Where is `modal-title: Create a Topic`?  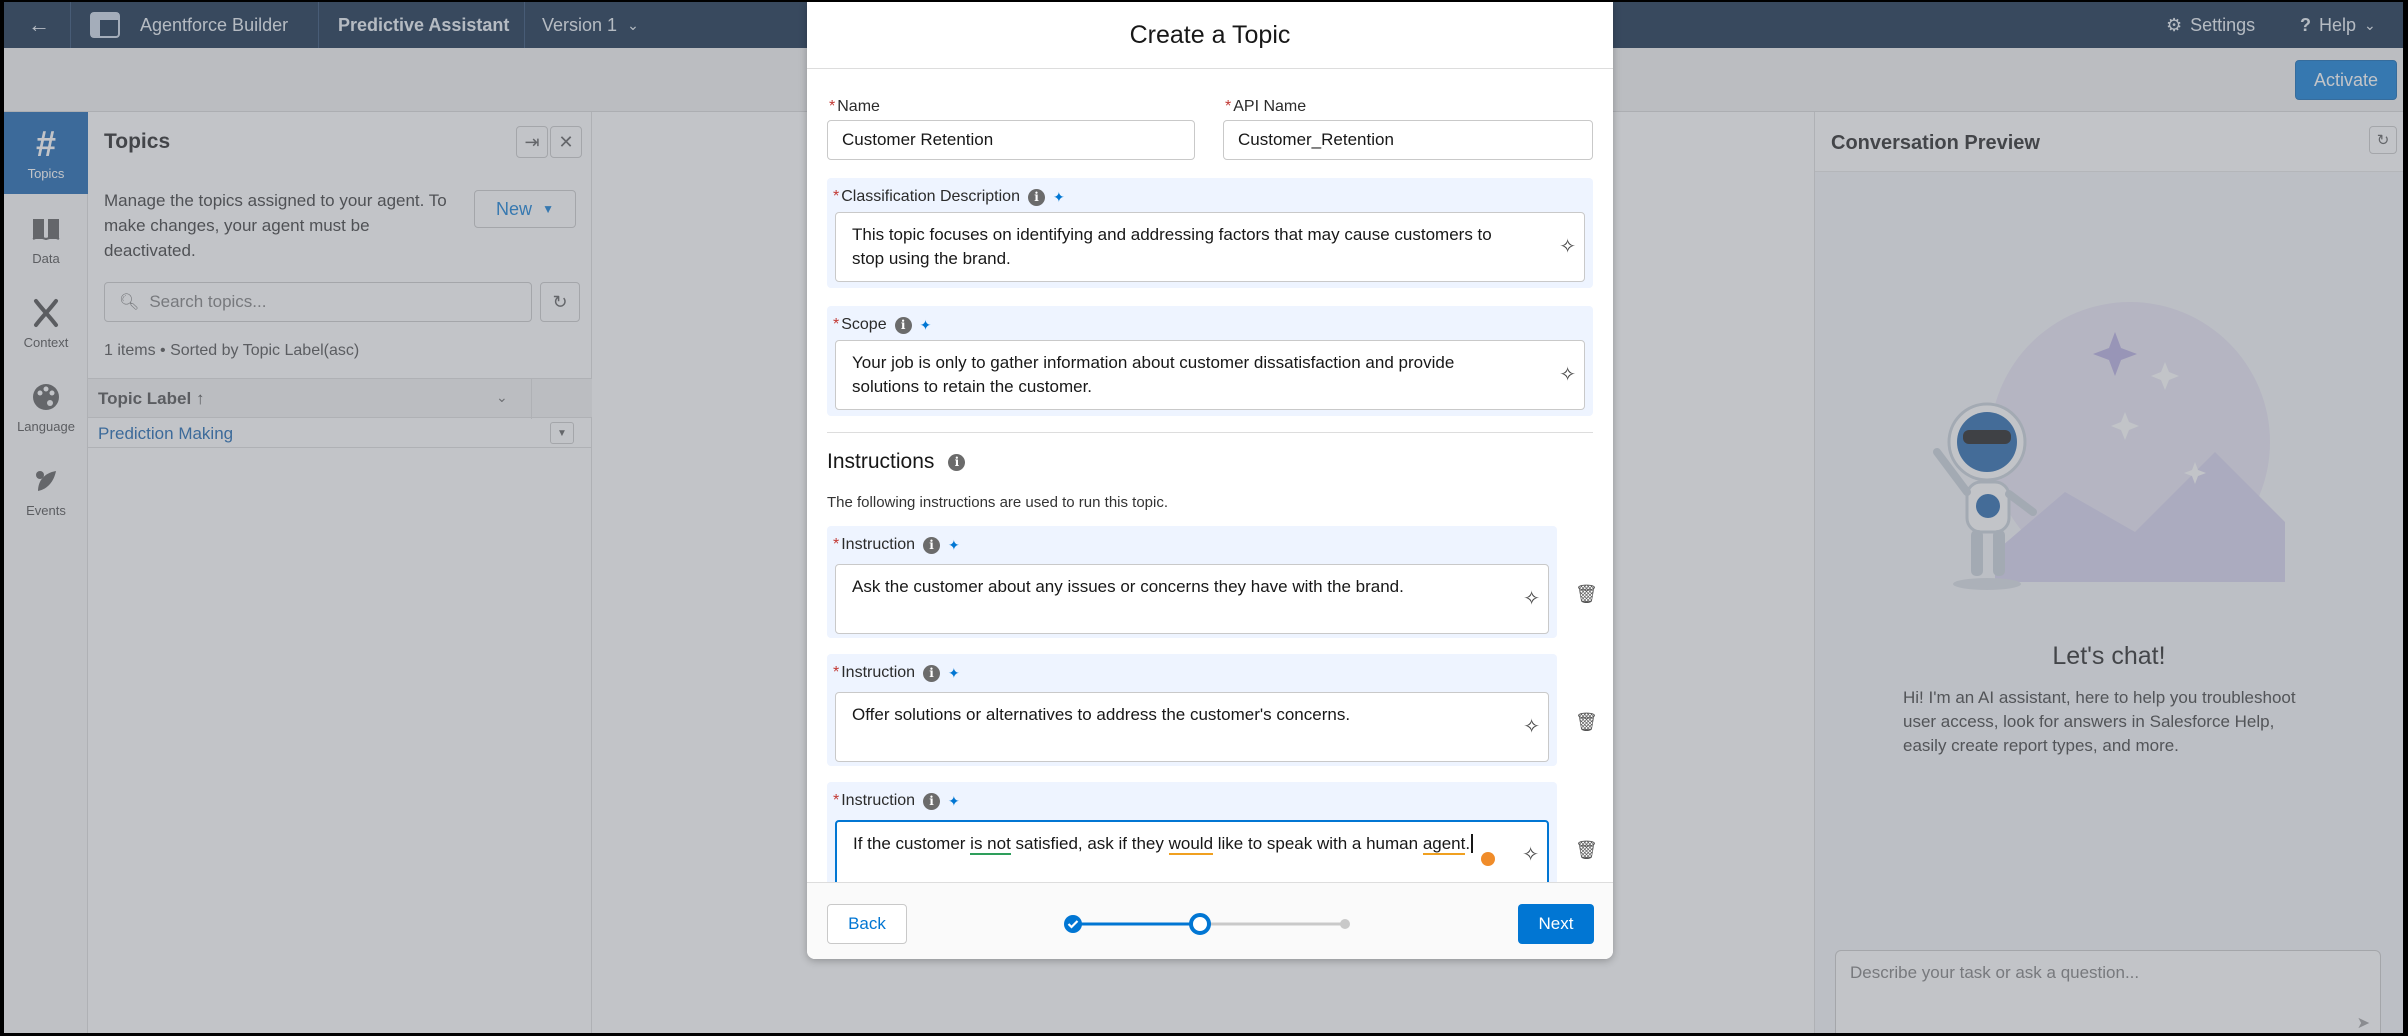 modal-title: Create a Topic is located at coordinates (1210, 35).